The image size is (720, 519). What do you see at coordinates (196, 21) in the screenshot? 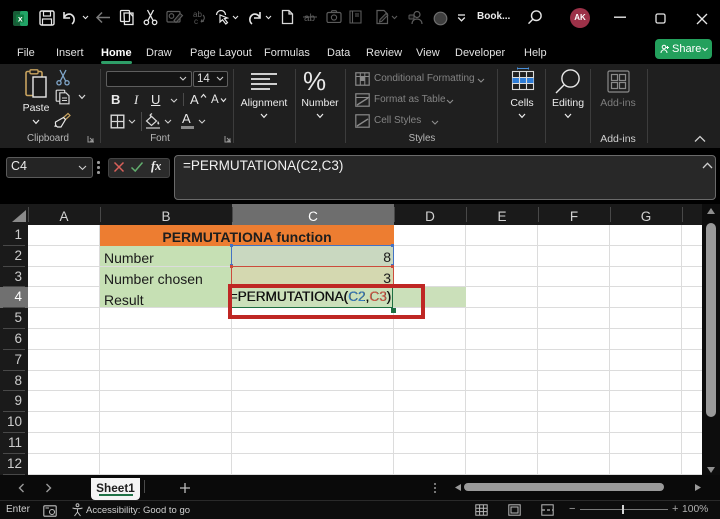
I see `svg-text: c` at bounding box center [196, 21].